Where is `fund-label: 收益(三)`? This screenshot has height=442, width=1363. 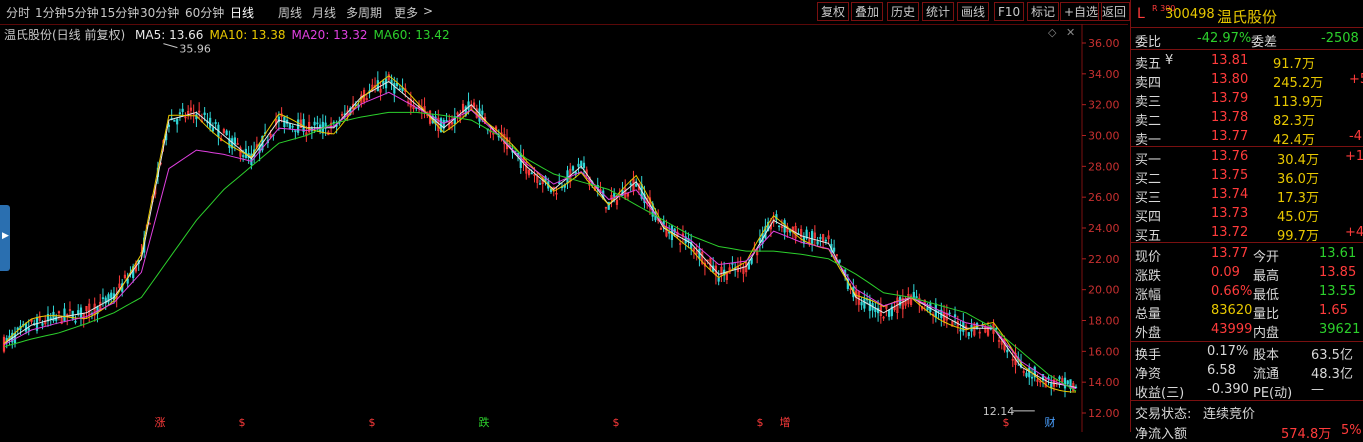
fund-label: 收益(三) is located at coordinates (1160, 393).